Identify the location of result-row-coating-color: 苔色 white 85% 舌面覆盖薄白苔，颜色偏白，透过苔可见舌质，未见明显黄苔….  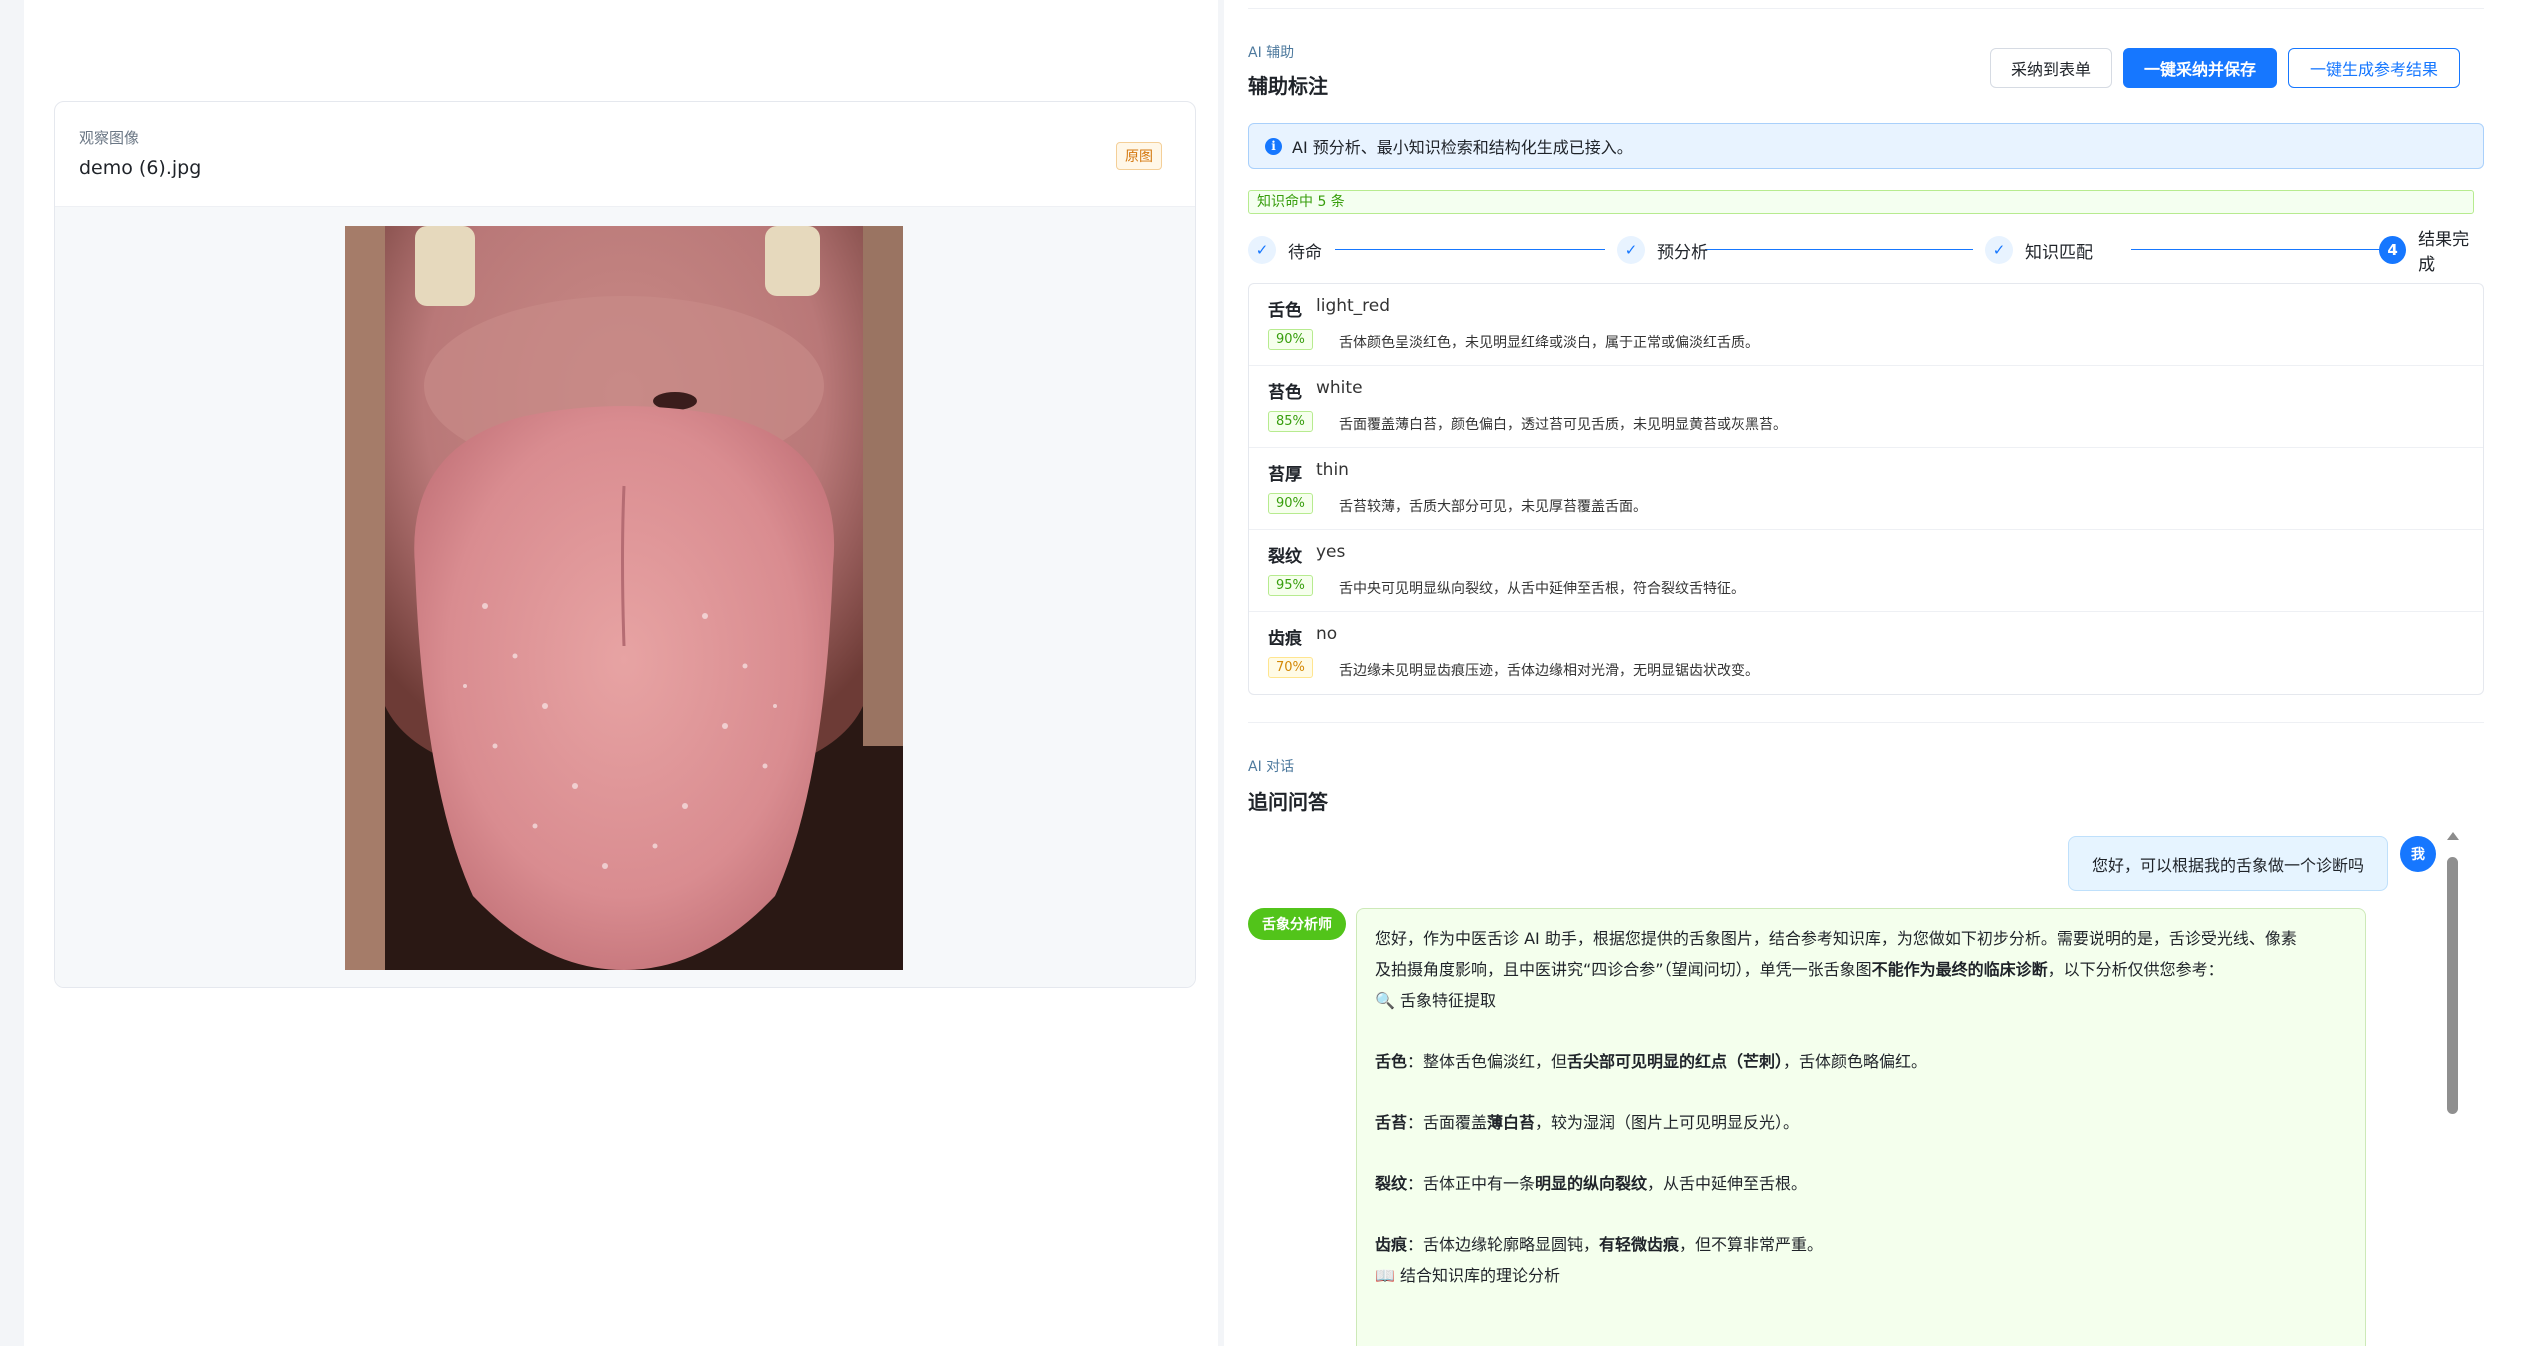
(1866, 407).